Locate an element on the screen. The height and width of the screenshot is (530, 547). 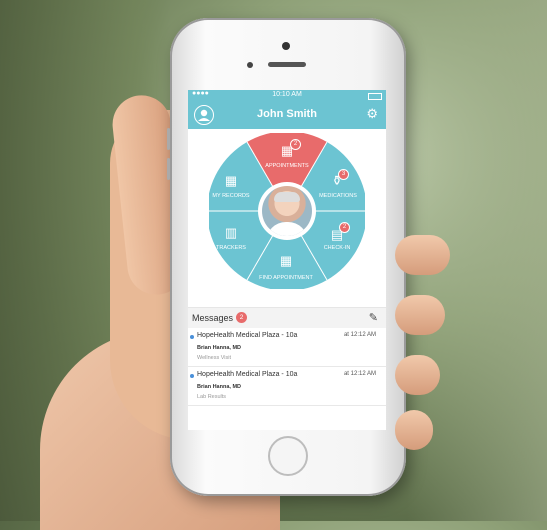
messages-count-badge: 2 is located at coordinates (241, 317).